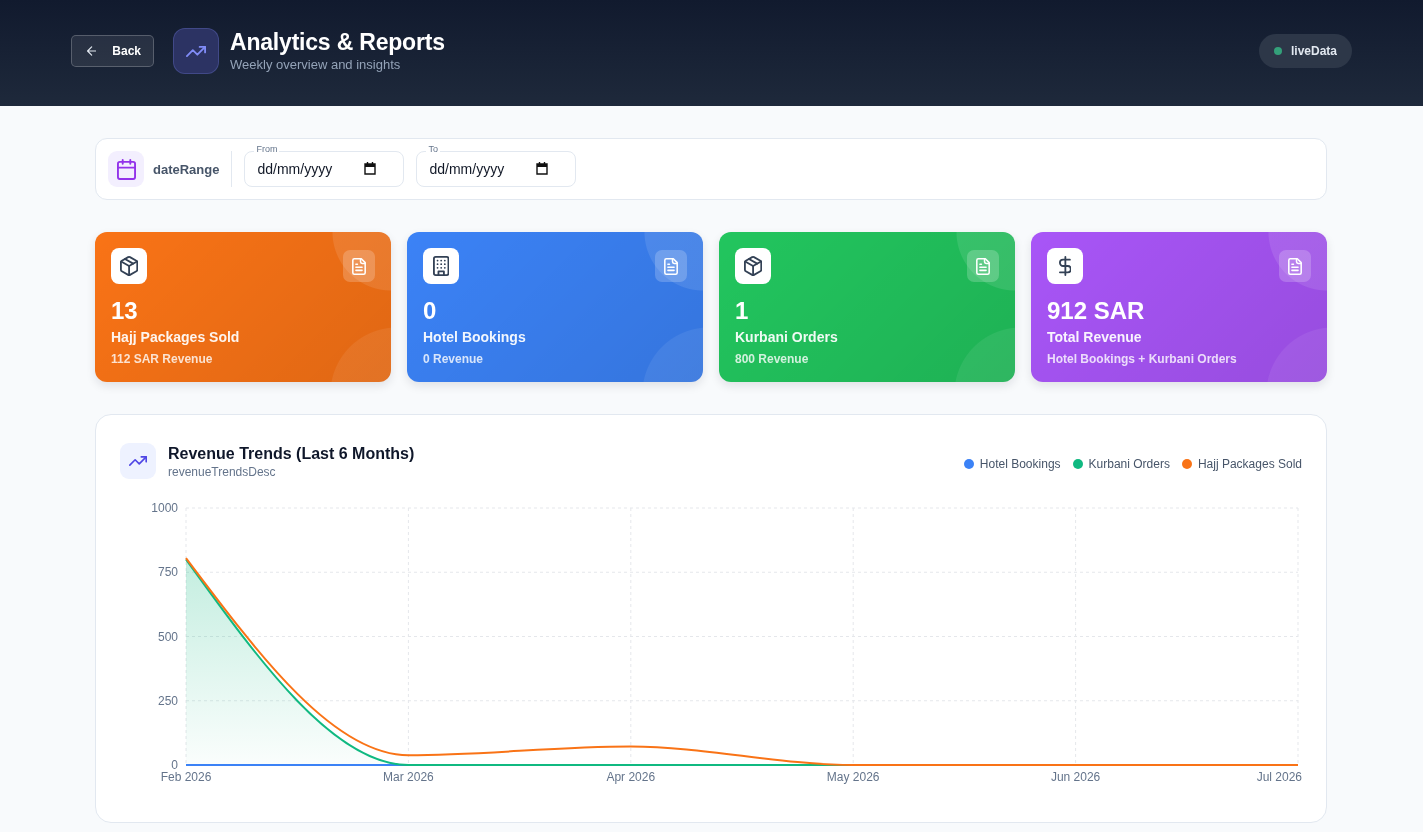 This screenshot has height=832, width=1423. What do you see at coordinates (475, 337) in the screenshot?
I see `stat-label: Hotel Bookings` at bounding box center [475, 337].